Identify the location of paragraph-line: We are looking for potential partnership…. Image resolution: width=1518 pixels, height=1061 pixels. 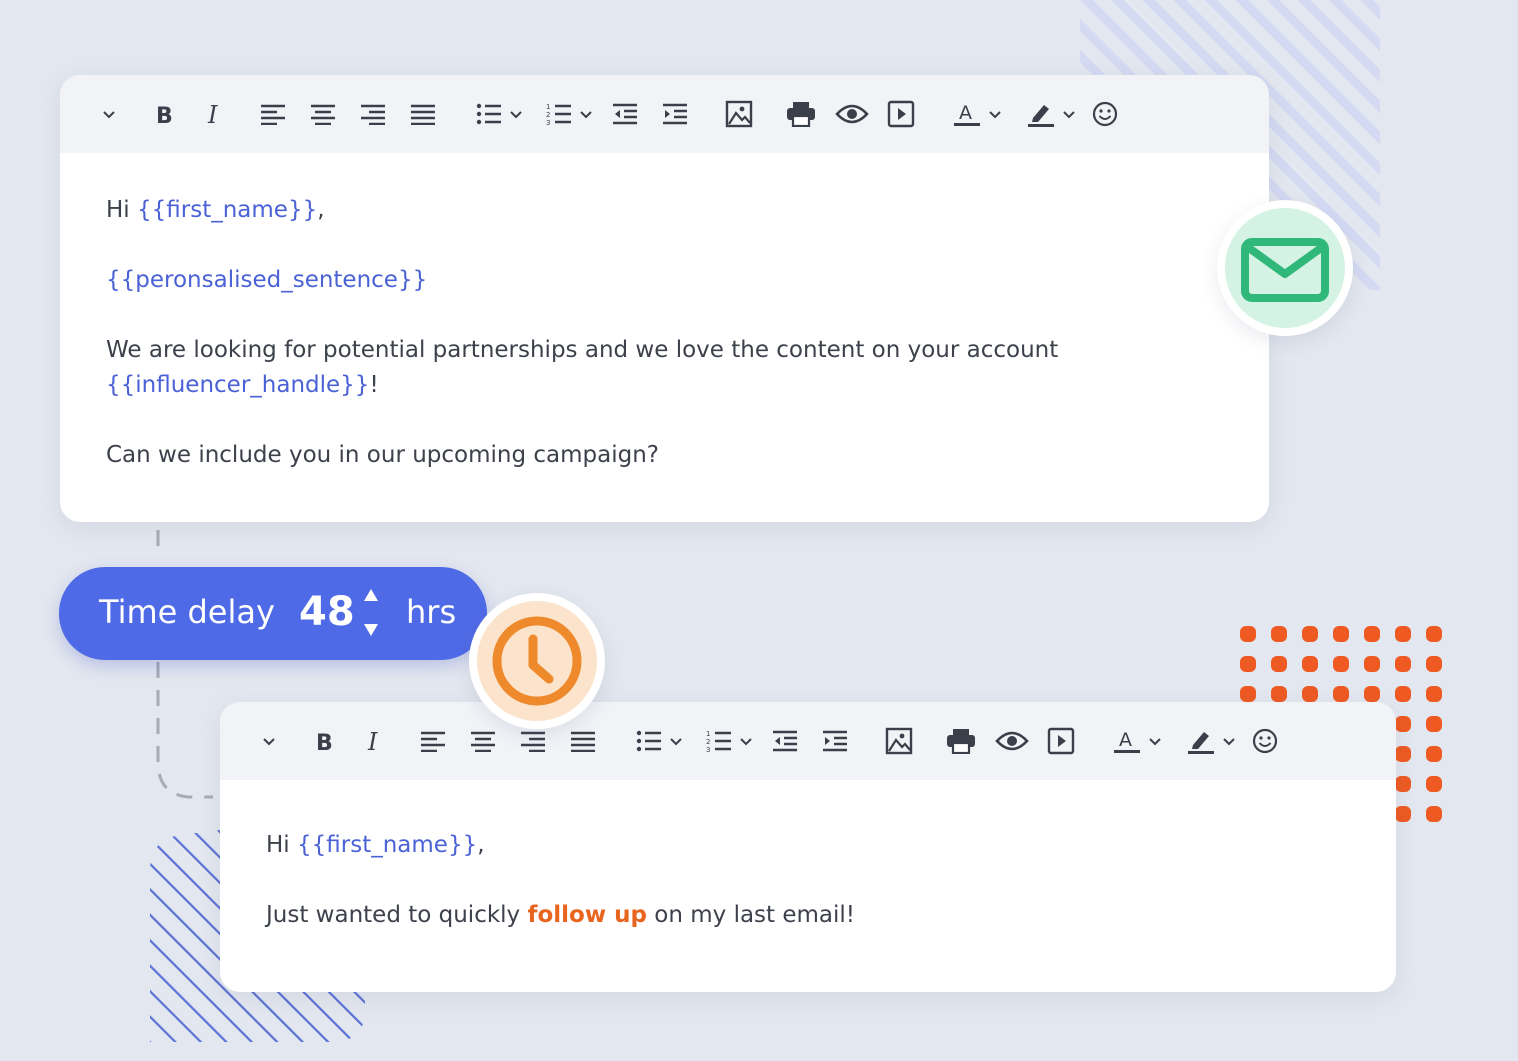
(664, 354).